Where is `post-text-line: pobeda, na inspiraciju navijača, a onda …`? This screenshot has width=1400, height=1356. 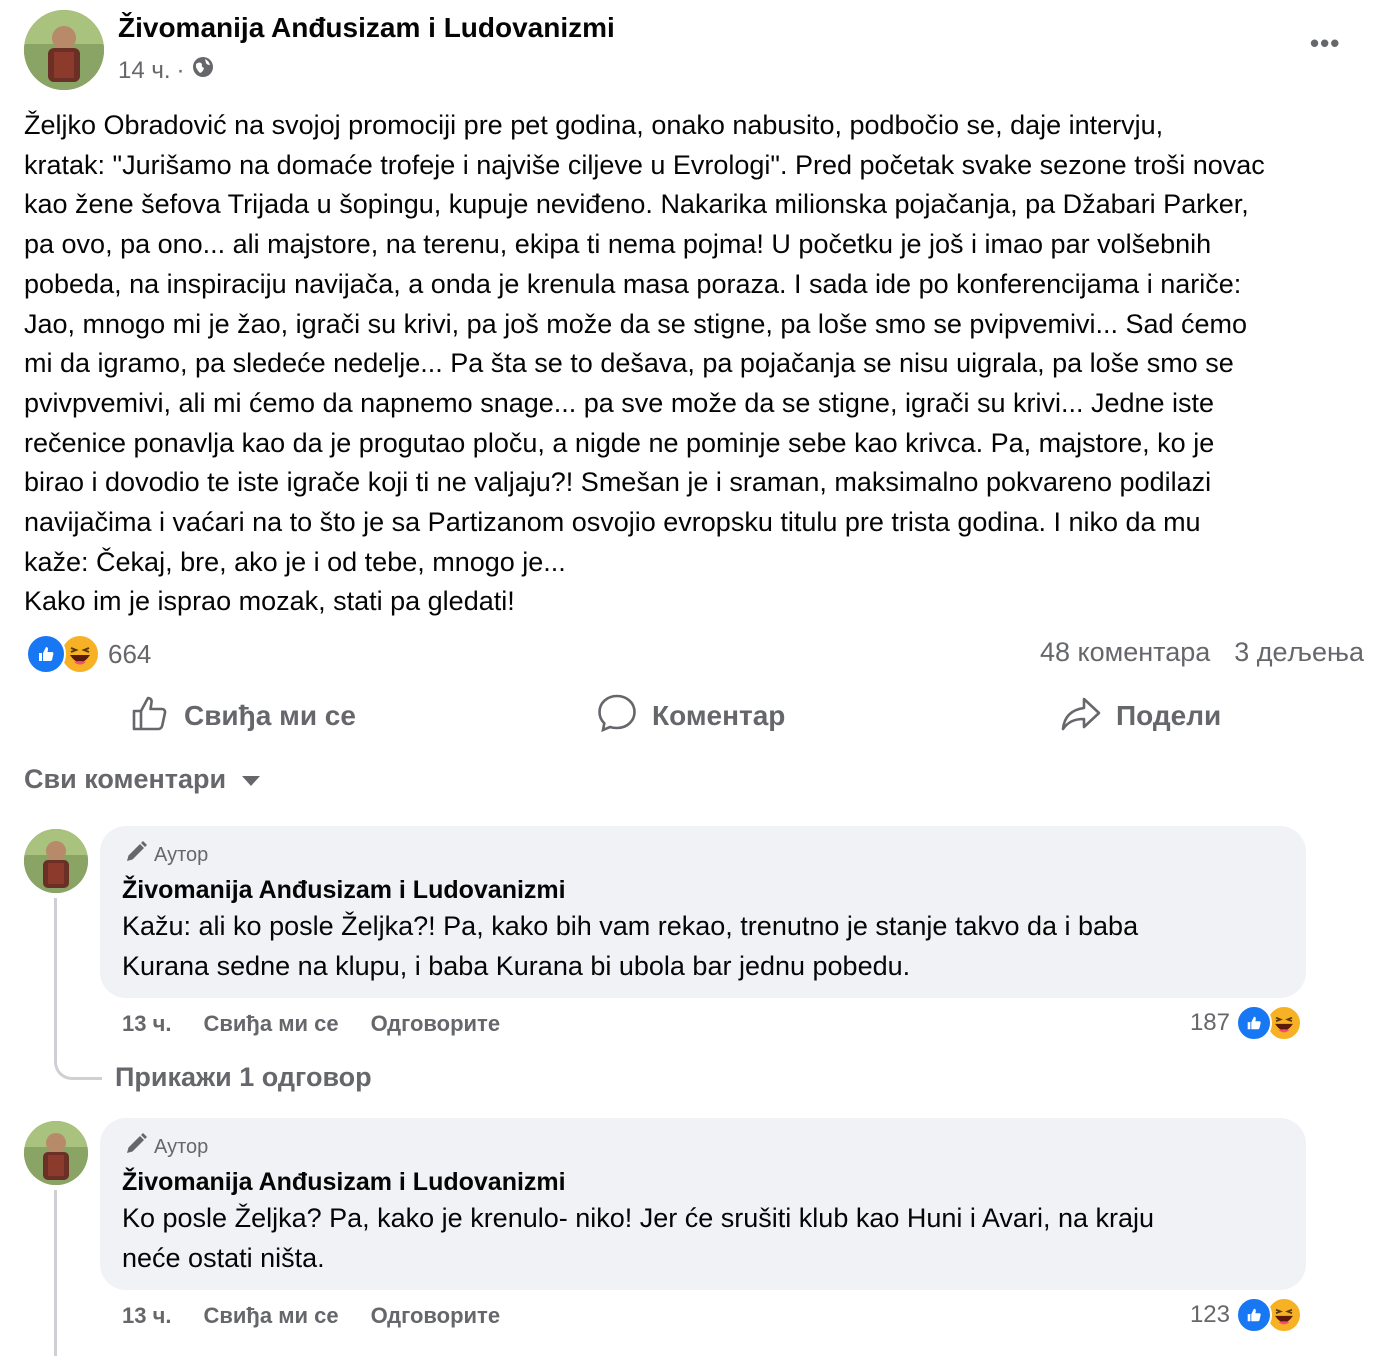 post-text-line: pobeda, na inspiraciju navijača, a onda … is located at coordinates (633, 283).